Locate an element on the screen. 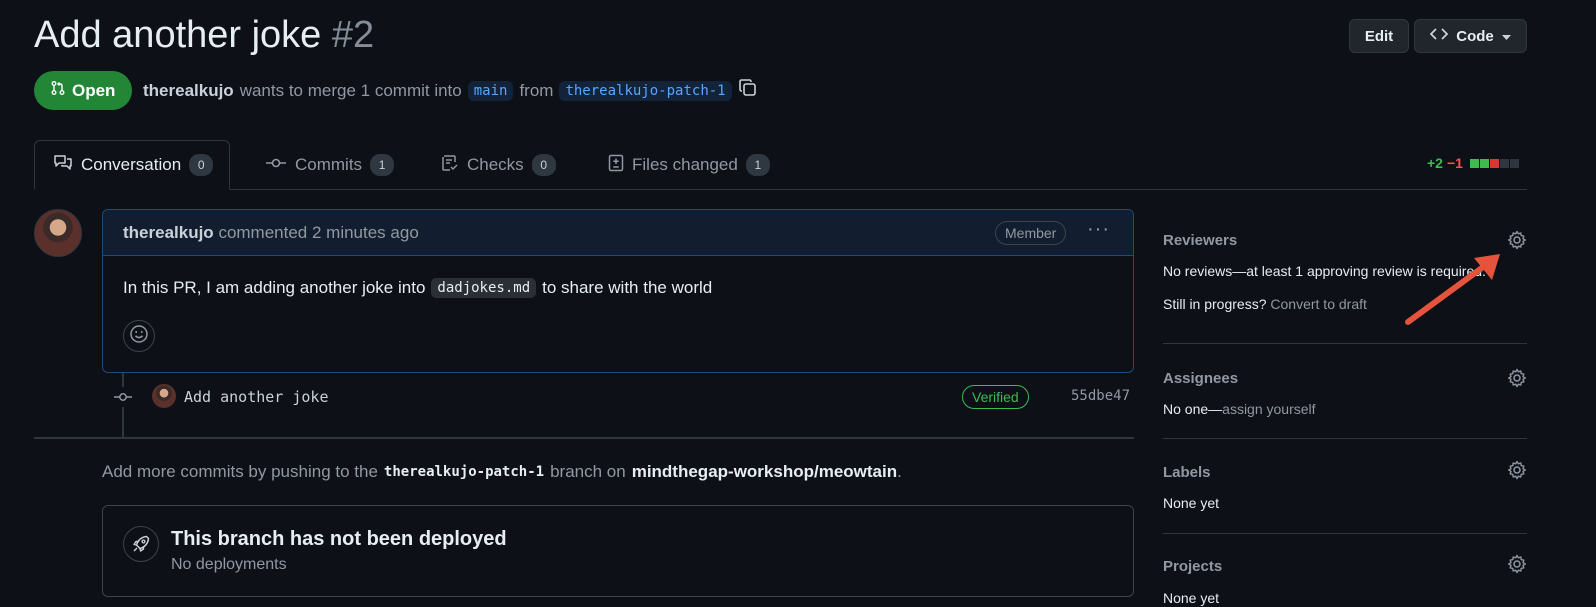 Image resolution: width=1596 pixels, height=607 pixels. pr-meta-text: wants to merge 1 commit into is located at coordinates (350, 90).